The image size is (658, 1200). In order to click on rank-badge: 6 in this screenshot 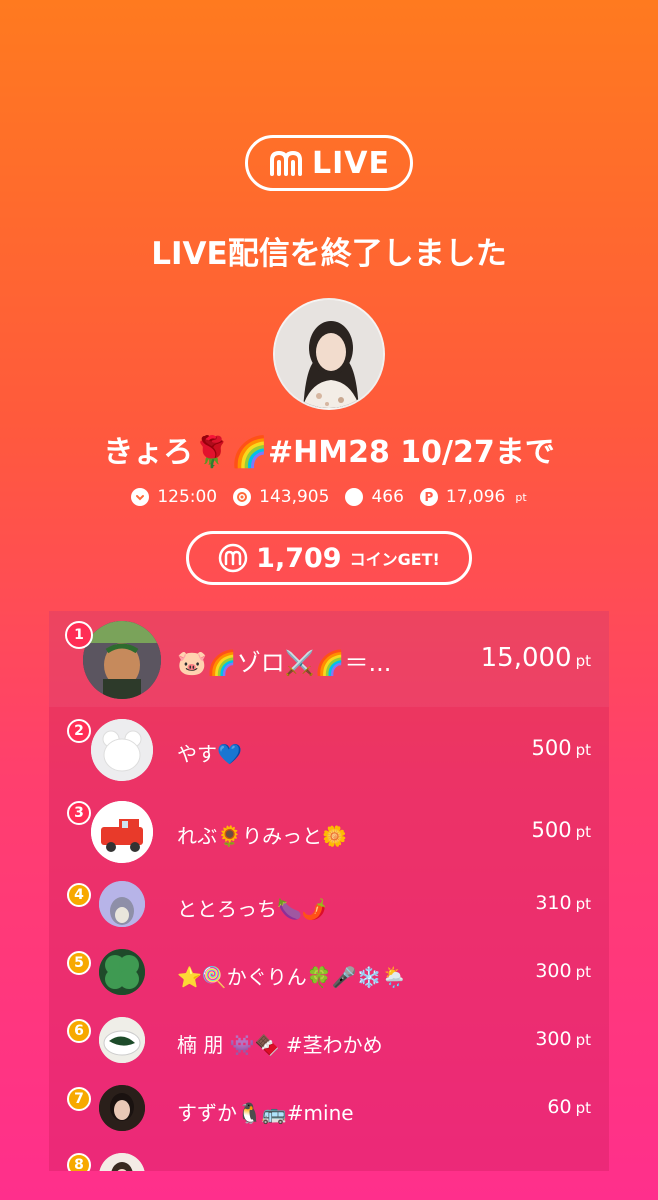, I will do `click(79, 1031)`.